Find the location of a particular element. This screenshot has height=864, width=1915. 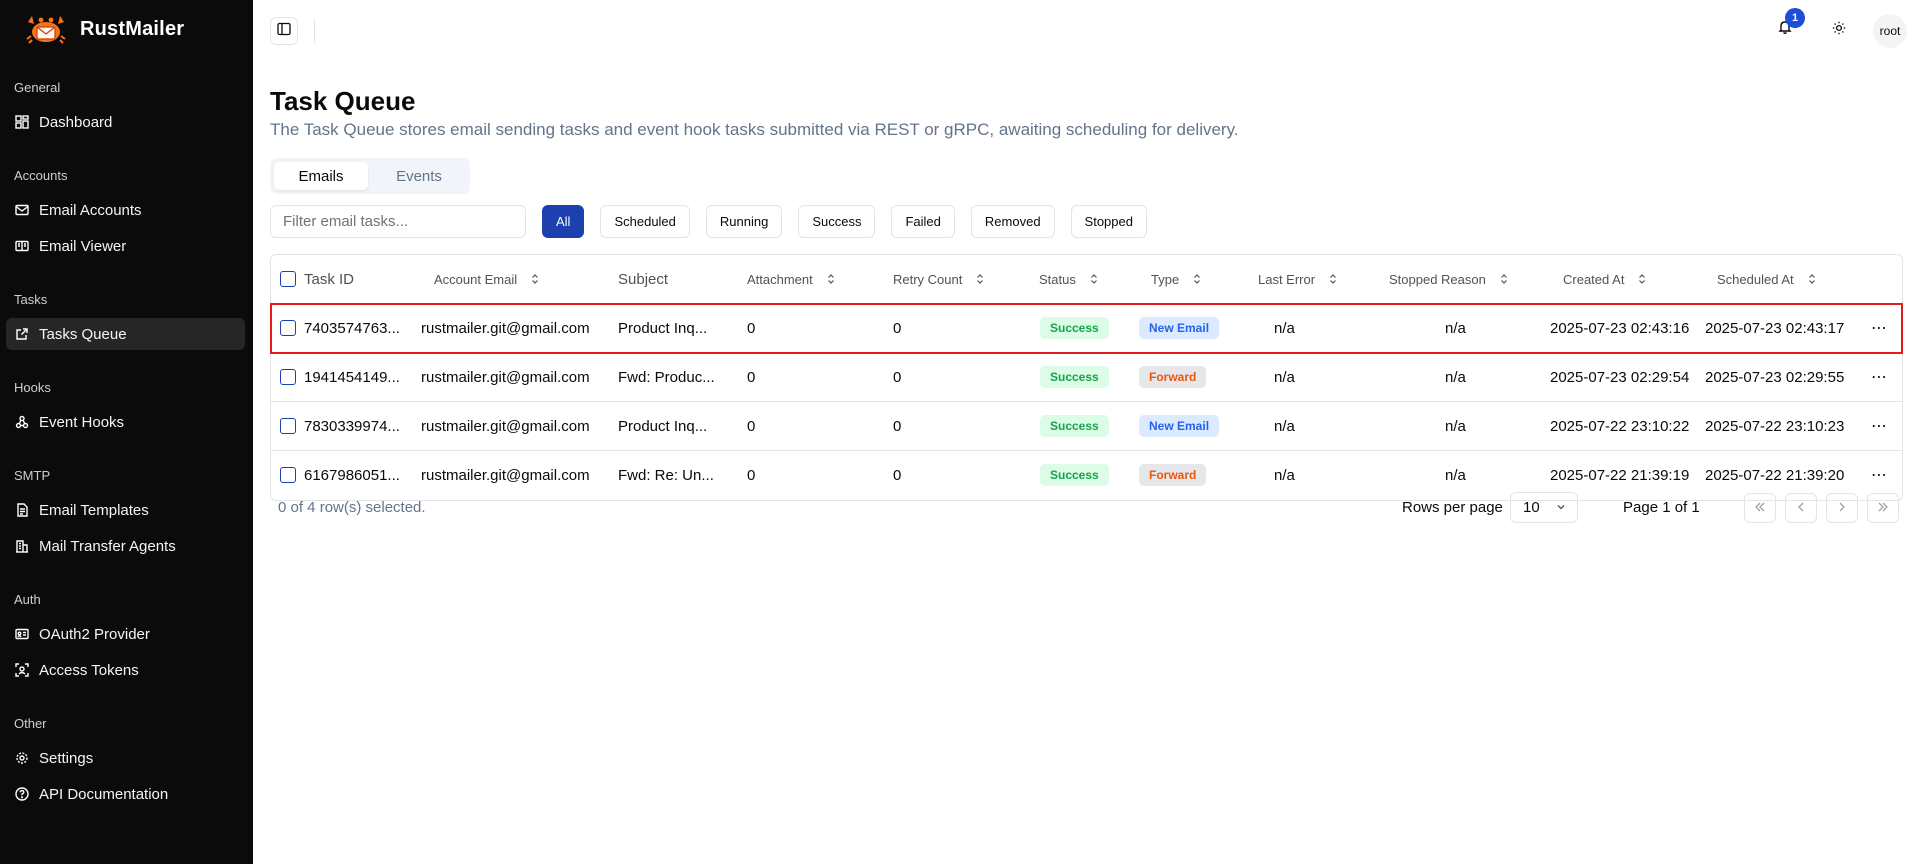

next-page-button is located at coordinates (1842, 508).